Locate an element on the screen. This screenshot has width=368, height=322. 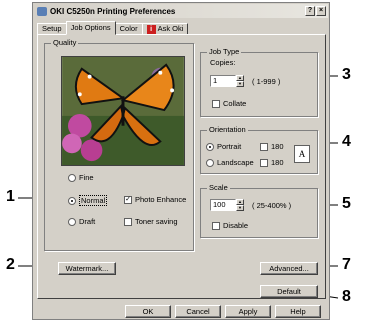
tab-job-options: Job Options is located at coordinates (90, 28).